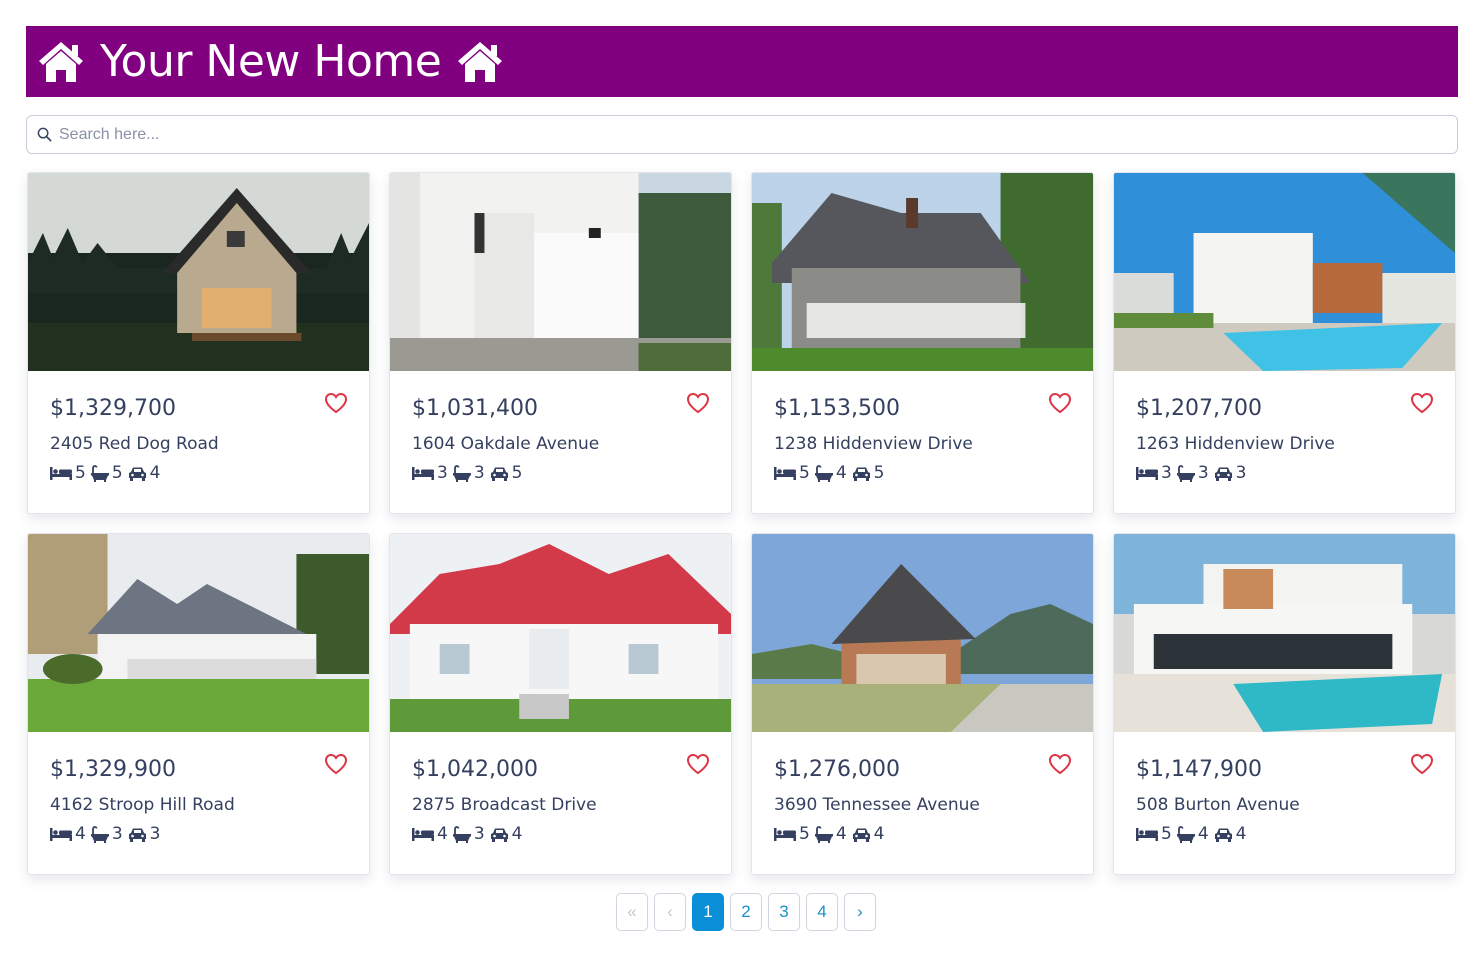  What do you see at coordinates (1235, 444) in the screenshot?
I see `listing-address: 1263 Hiddenview Drive` at bounding box center [1235, 444].